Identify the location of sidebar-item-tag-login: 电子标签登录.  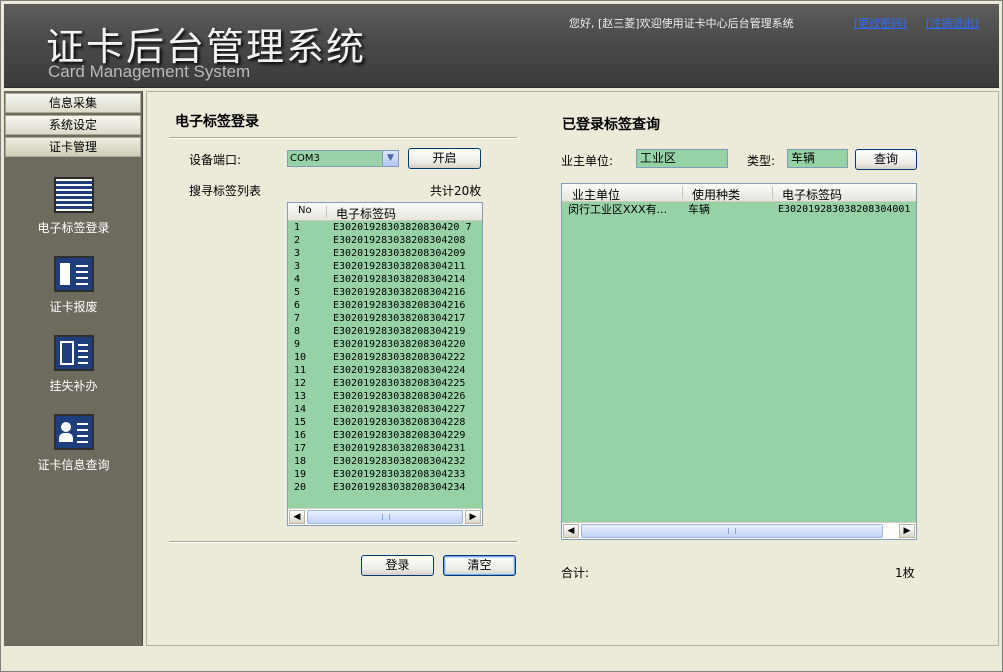
(73, 206).